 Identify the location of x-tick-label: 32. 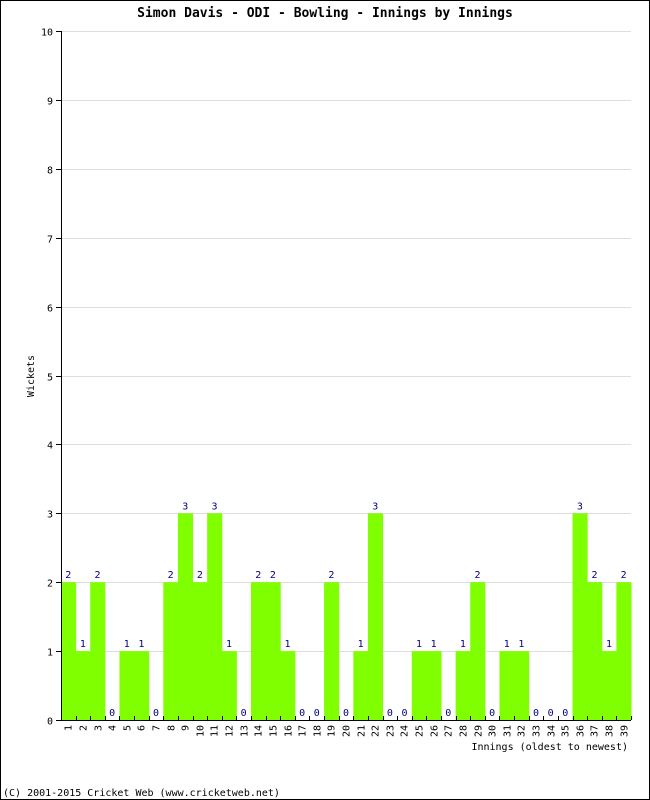
(522, 731).